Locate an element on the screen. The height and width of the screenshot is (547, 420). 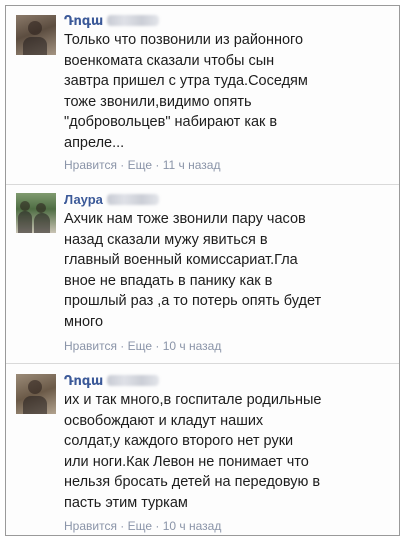
comment-author: Лаура is located at coordinates (226, 200).